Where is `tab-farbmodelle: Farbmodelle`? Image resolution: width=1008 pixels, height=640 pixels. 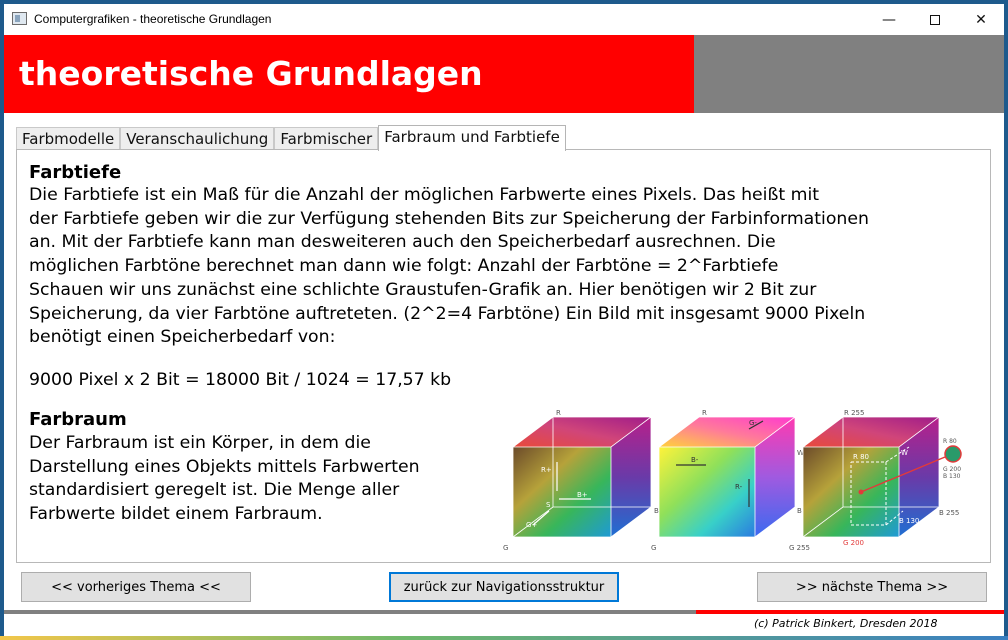 tab-farbmodelle: Farbmodelle is located at coordinates (68, 139).